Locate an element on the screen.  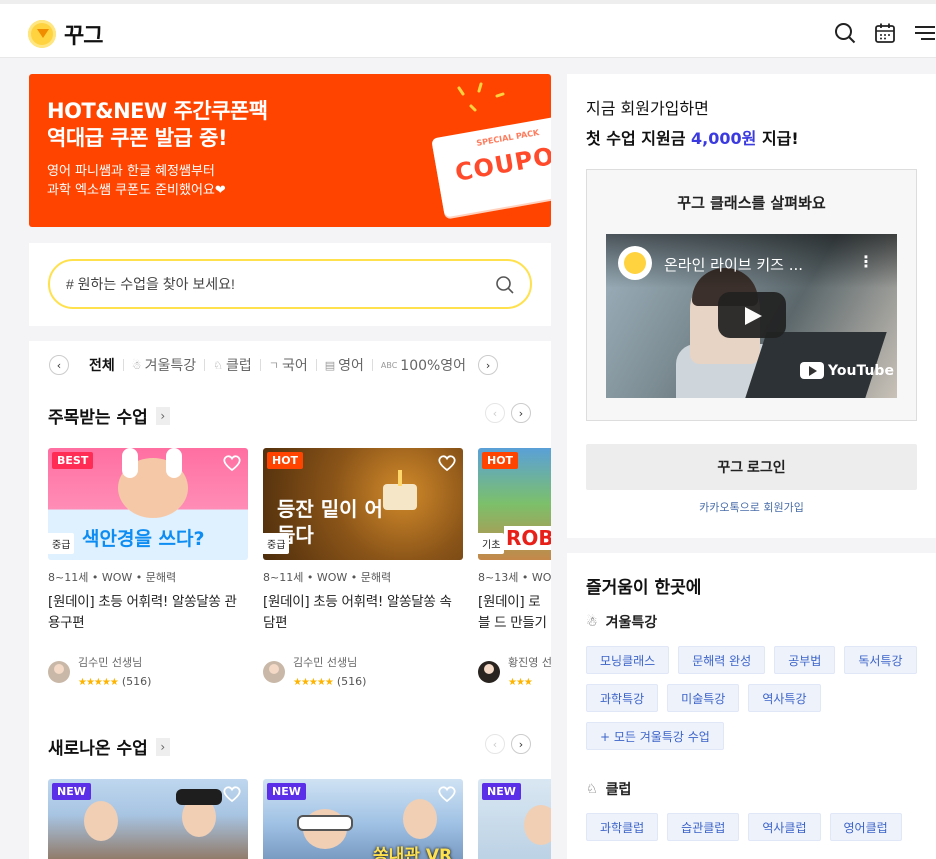
featured-next-button: › is located at coordinates (521, 413).